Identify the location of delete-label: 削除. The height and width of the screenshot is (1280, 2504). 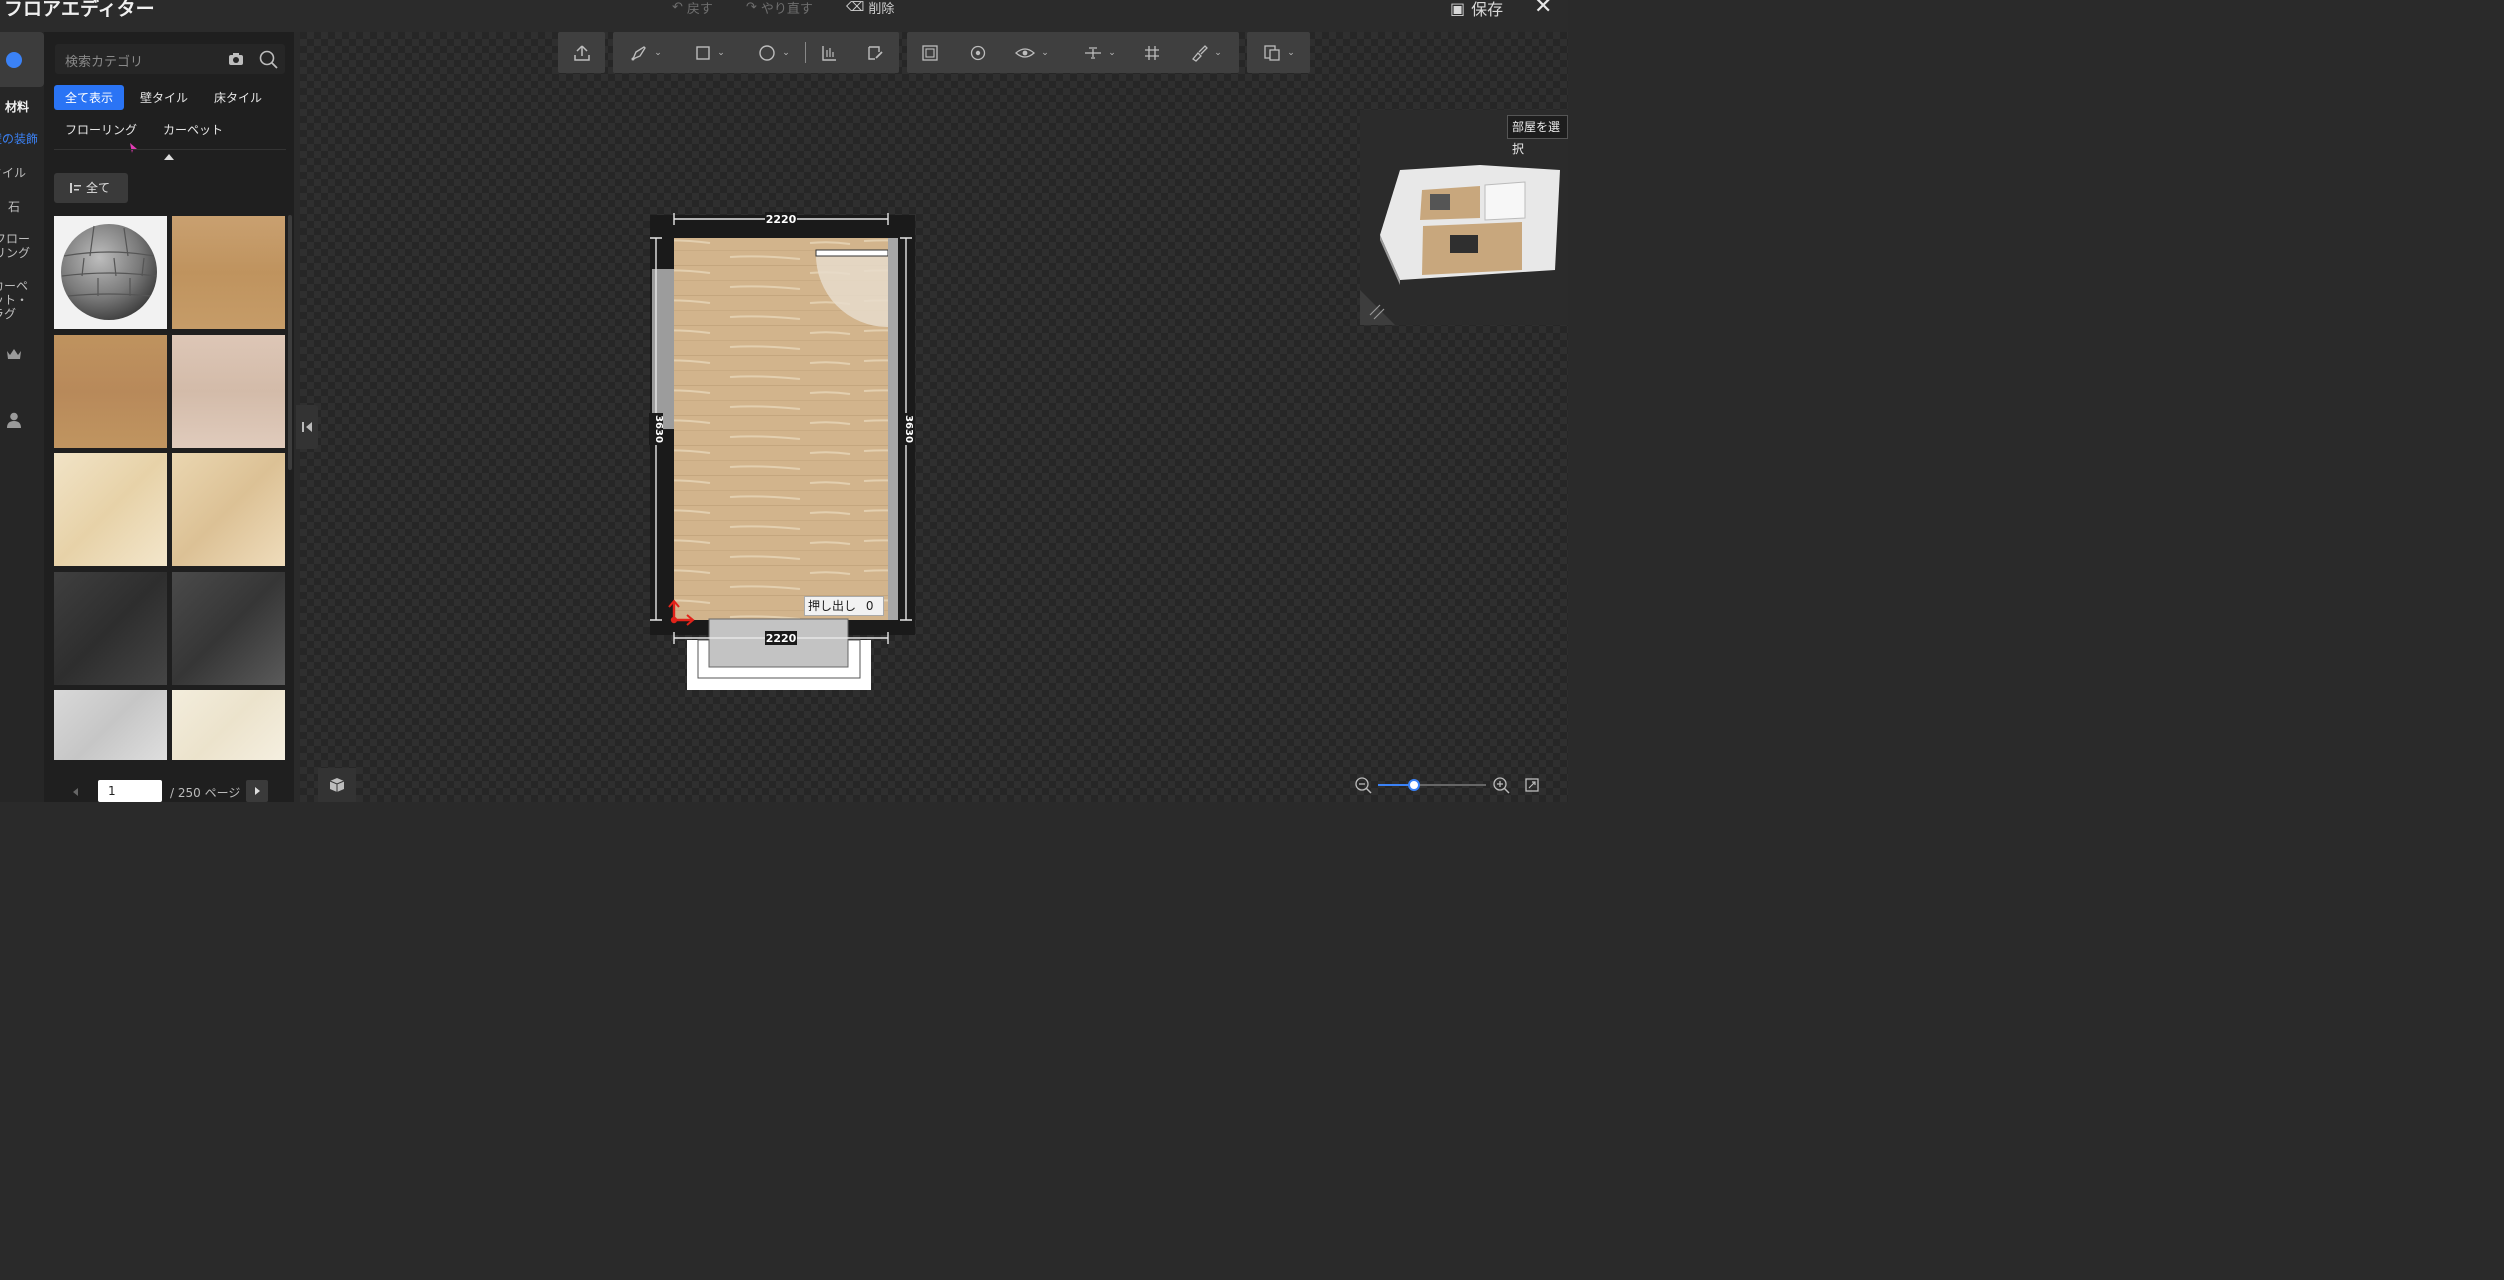
(881, 9).